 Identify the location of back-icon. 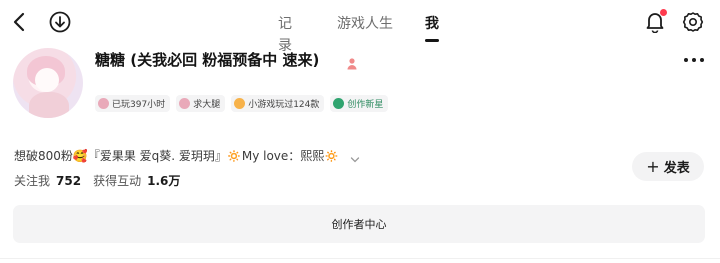
(19, 22).